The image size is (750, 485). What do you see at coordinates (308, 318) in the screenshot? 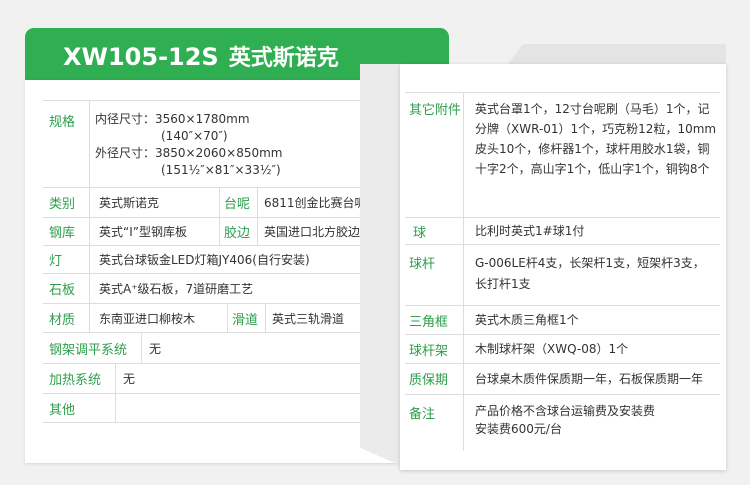
I see `value-slide: 英式三轨滑道` at bounding box center [308, 318].